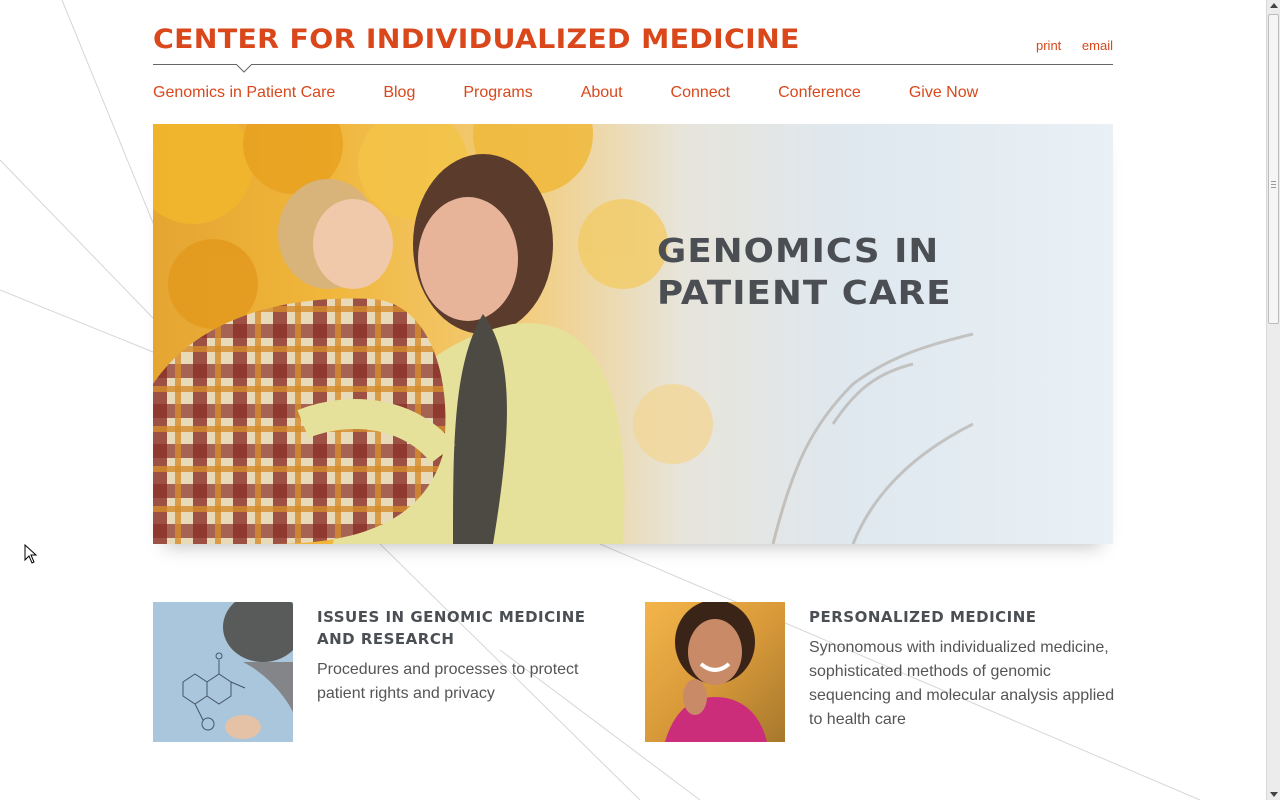 This screenshot has width=1280, height=800. I want to click on scroll-thumb, so click(1273, 169).